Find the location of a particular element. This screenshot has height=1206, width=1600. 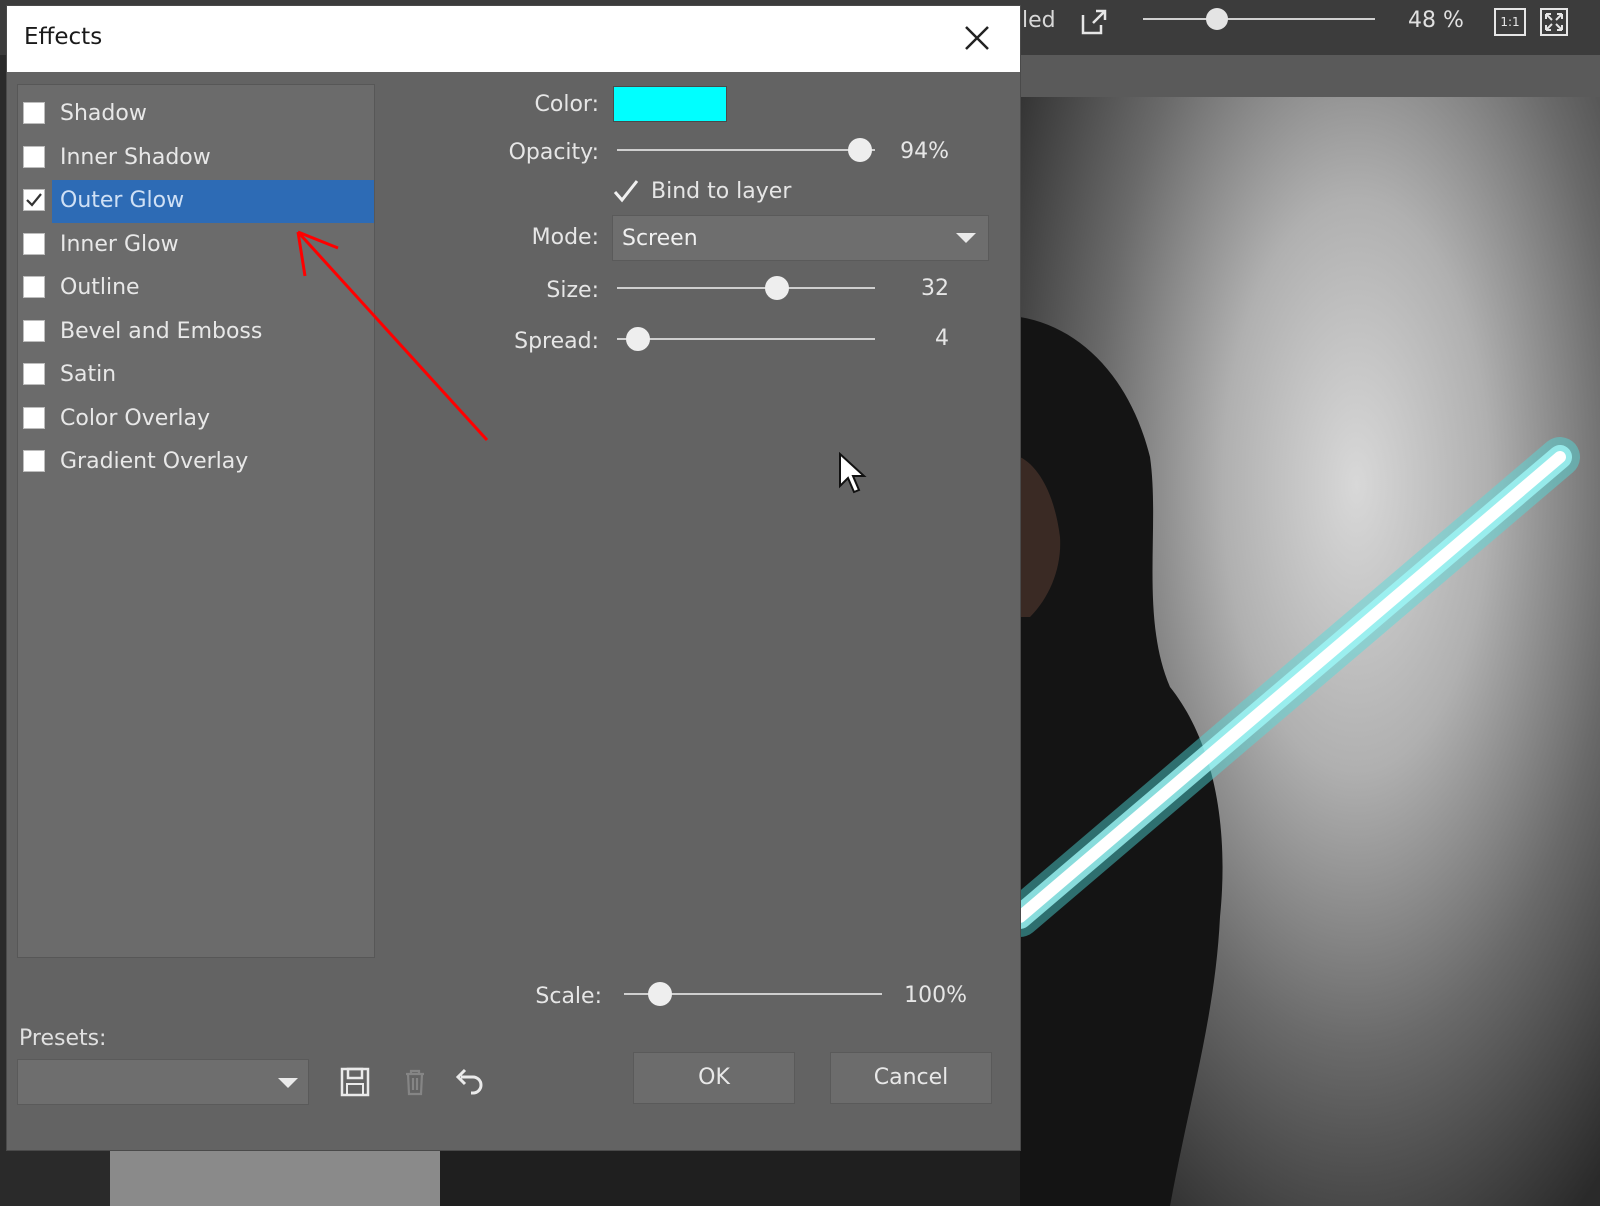

scale-slider-thumb is located at coordinates (660, 994).